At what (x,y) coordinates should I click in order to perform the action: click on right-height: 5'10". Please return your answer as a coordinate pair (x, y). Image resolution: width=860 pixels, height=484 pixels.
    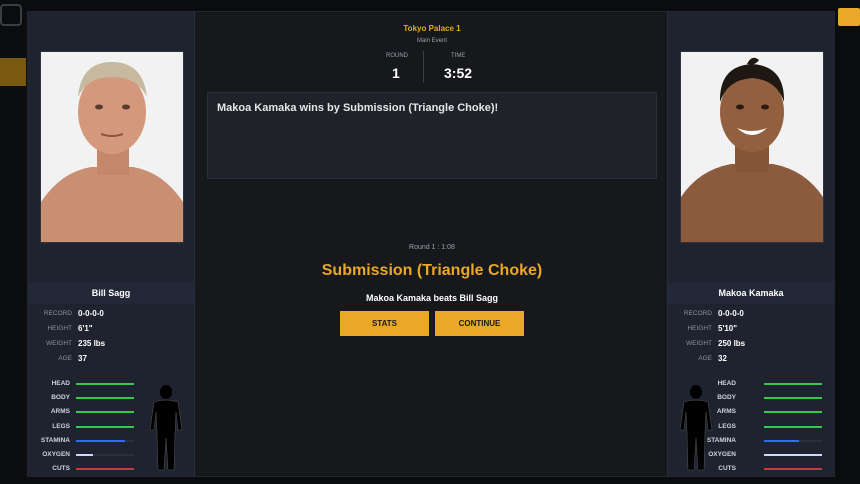
    Looking at the image, I should click on (728, 328).